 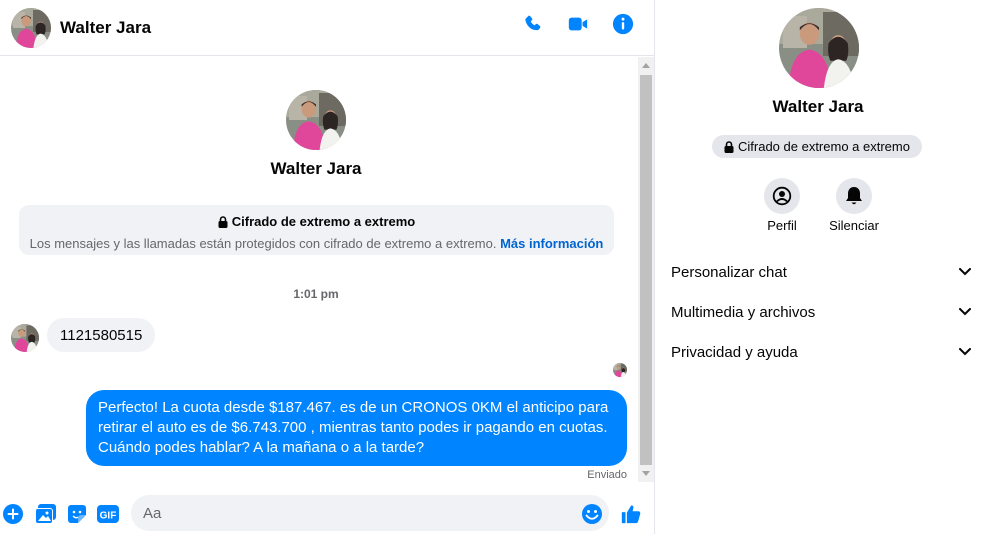 What do you see at coordinates (646, 65) in the screenshot?
I see `scroll-up-arrow` at bounding box center [646, 65].